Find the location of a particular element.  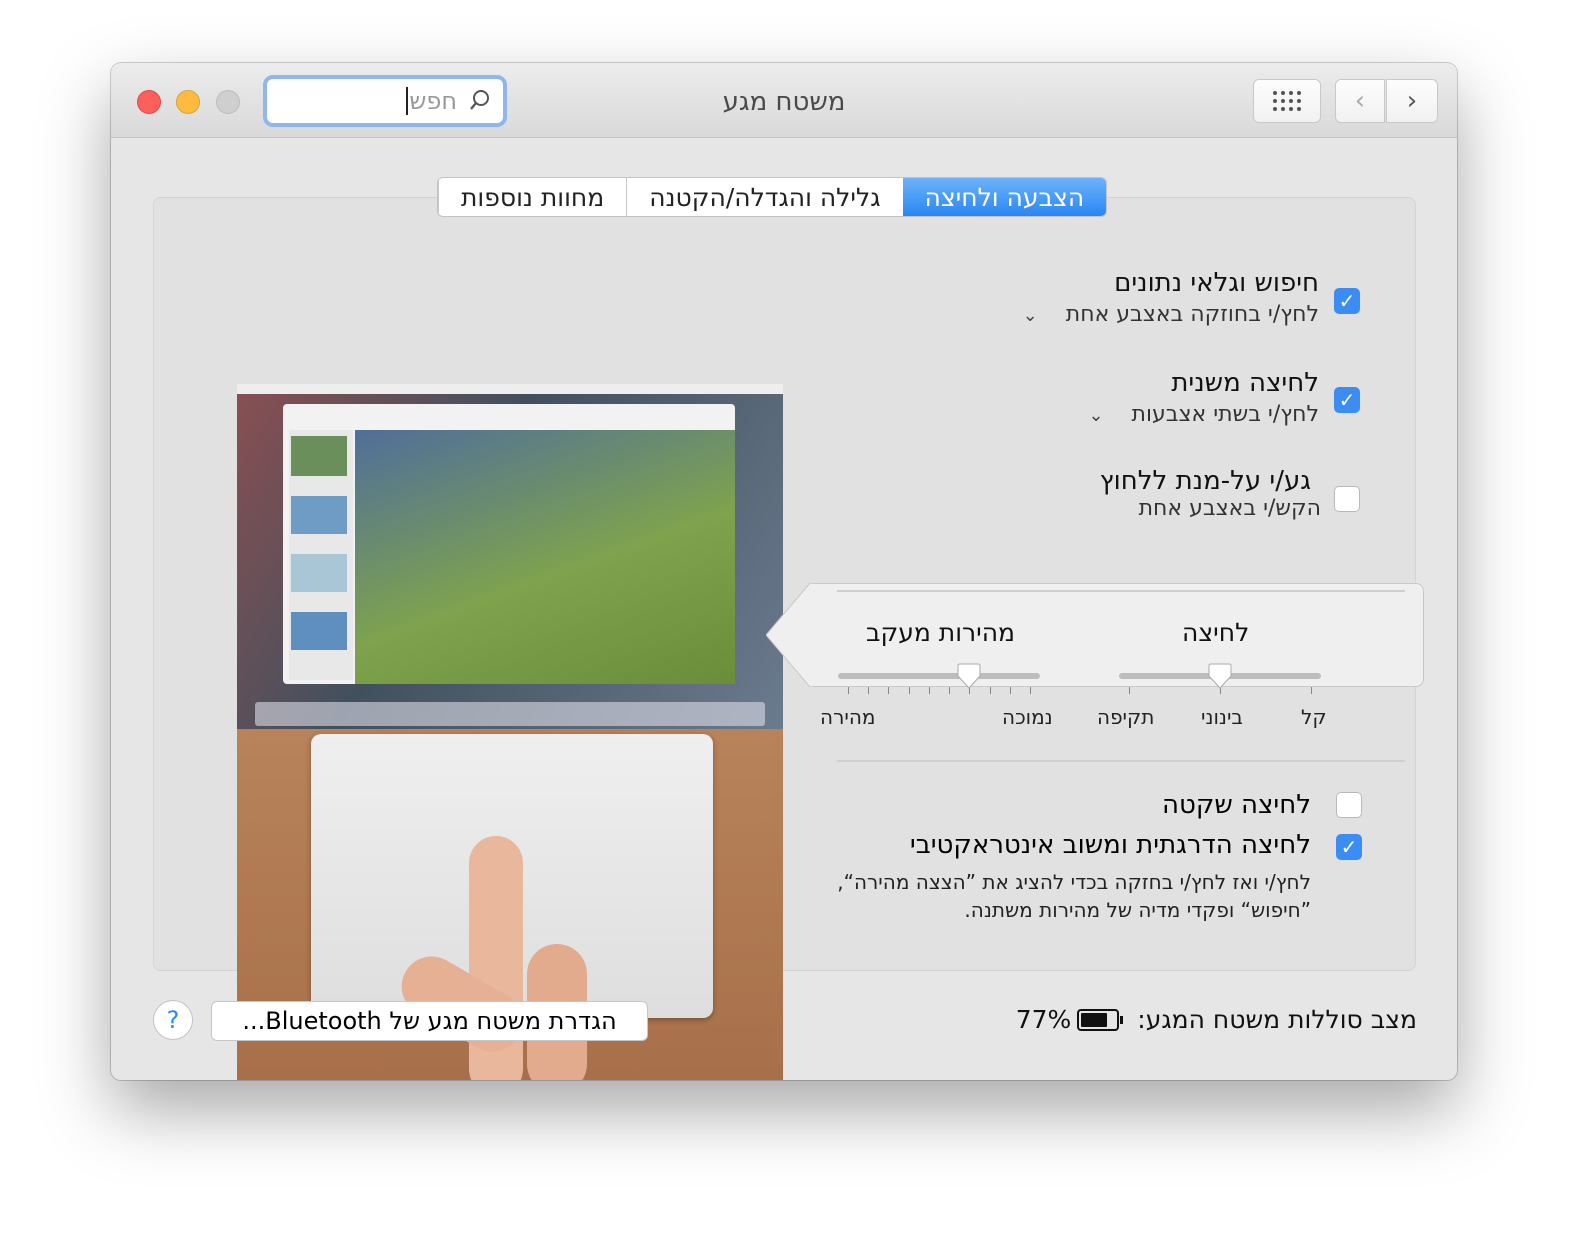

battery-icon is located at coordinates (1100, 1019).